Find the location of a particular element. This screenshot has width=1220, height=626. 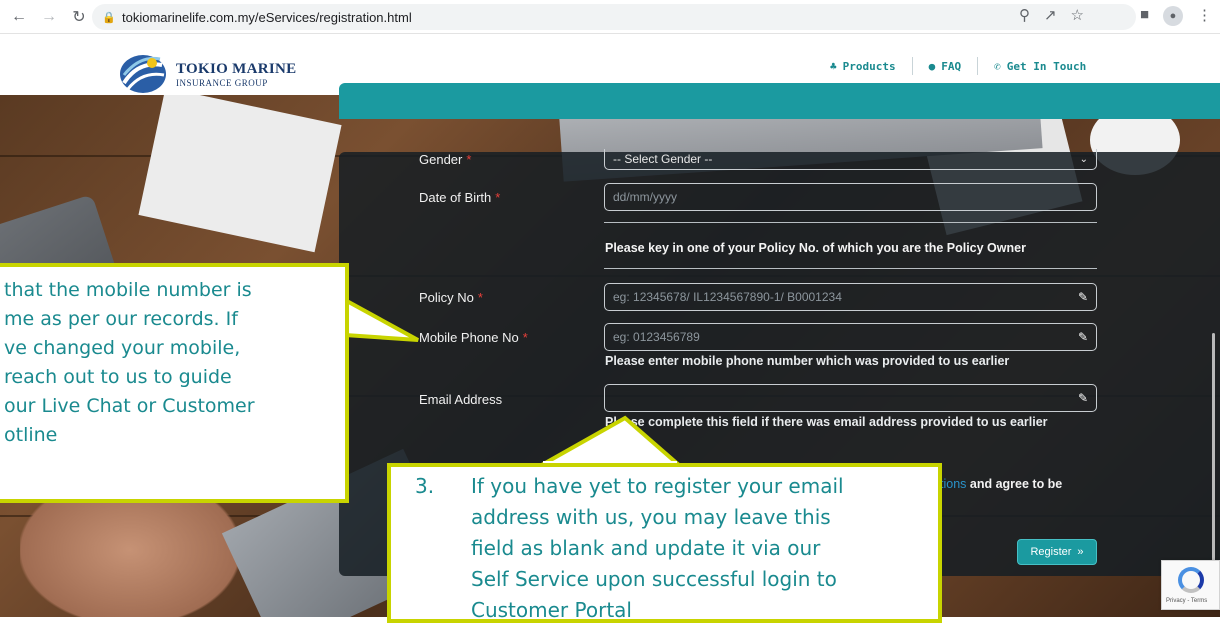

policy-label: Policy No * is located at coordinates (451, 297).